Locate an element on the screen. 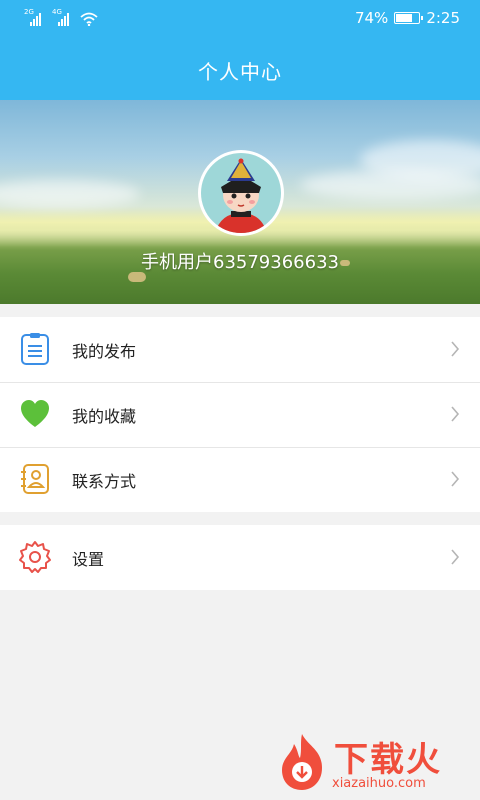 Image resolution: width=480 pixels, height=800 pixels. avatar-image is located at coordinates (241, 193).